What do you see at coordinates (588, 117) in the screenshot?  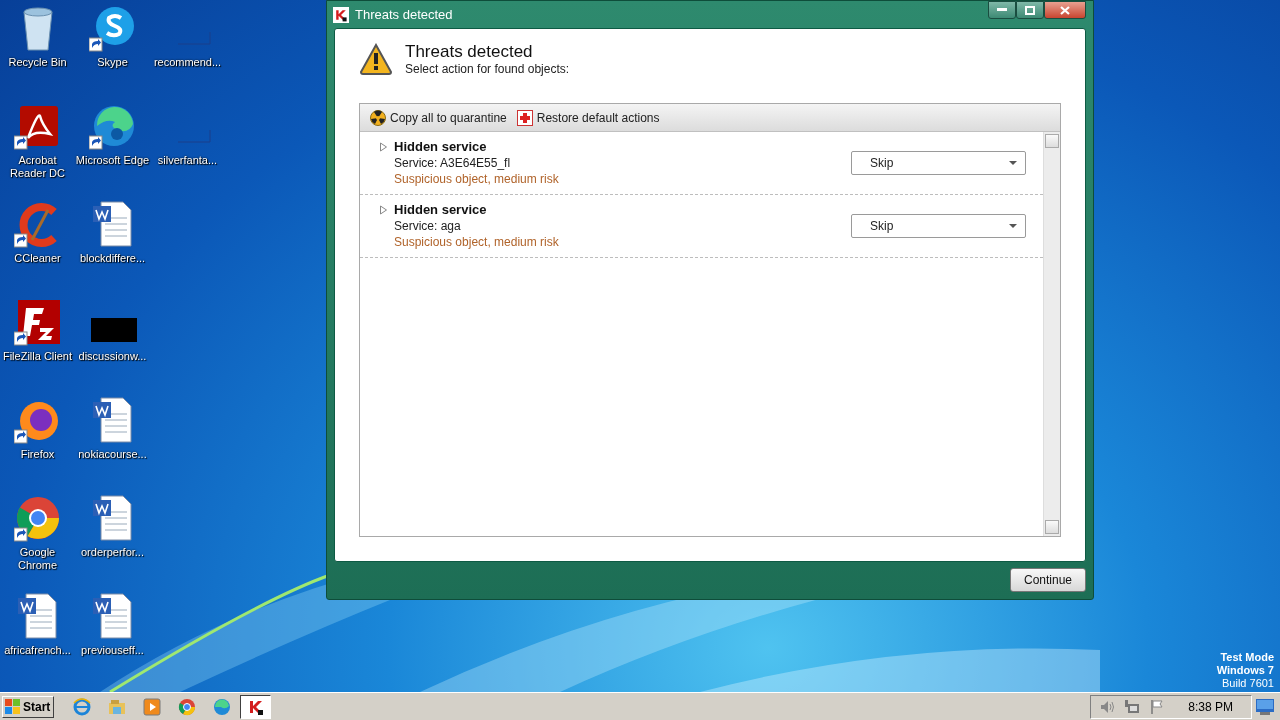 I see `toolbar-button: Restore default actions` at bounding box center [588, 117].